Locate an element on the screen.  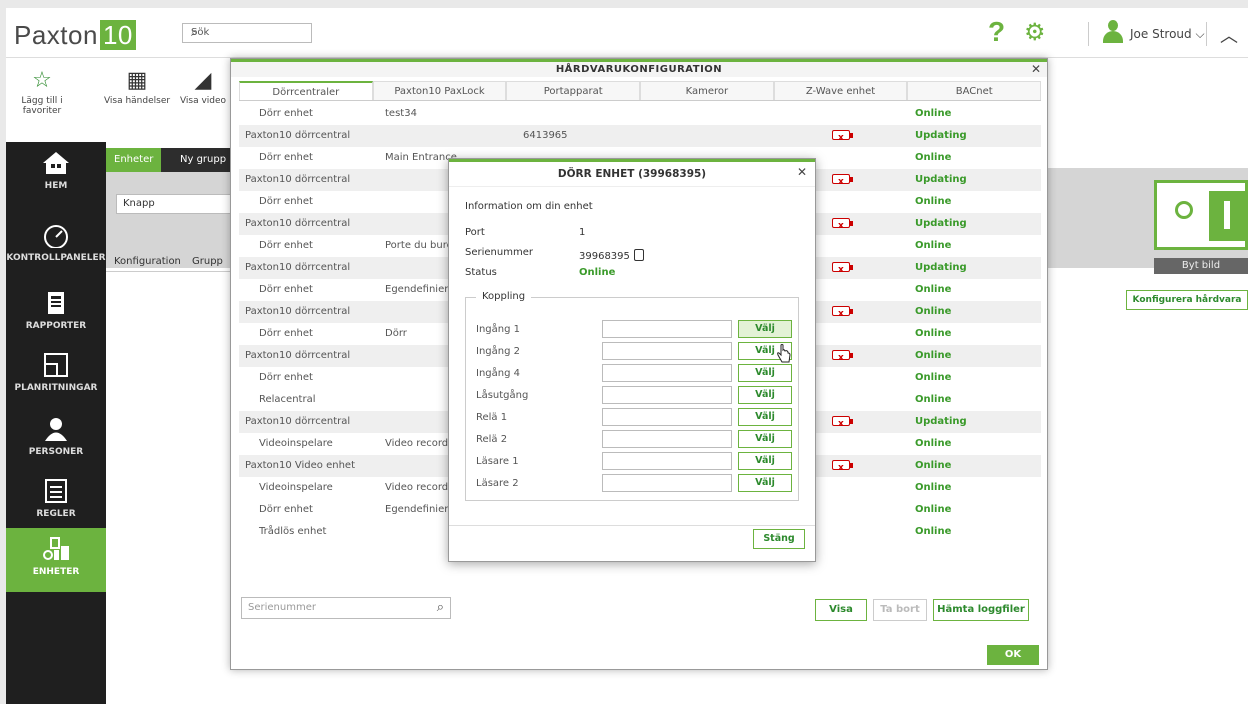
tab-door-controllers: Dörrcentraler is located at coordinates (306, 90).